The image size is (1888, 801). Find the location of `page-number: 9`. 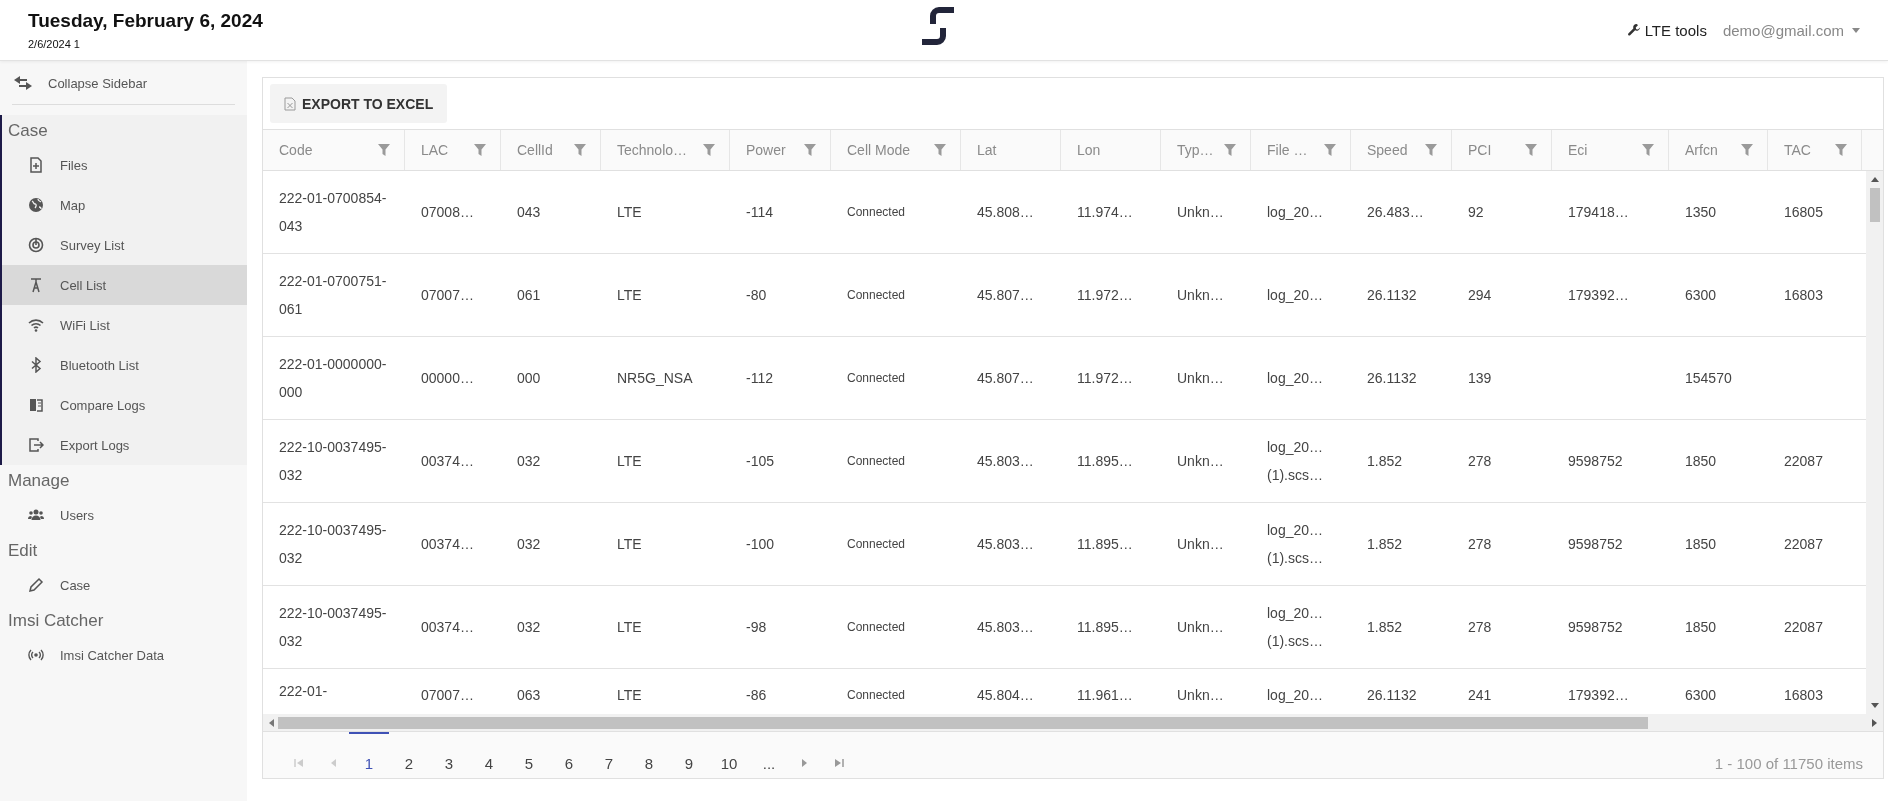

page-number: 9 is located at coordinates (689, 755).